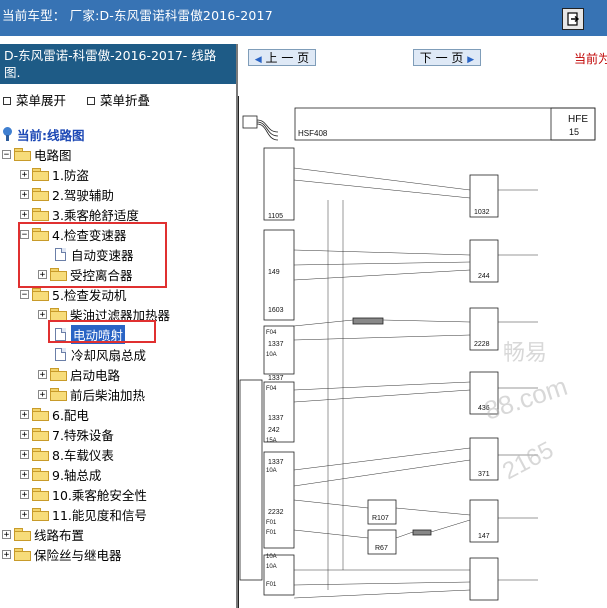 The image size is (607, 608). I want to click on tree-item-wiring-layout: + 线路布置, so click(43, 534).